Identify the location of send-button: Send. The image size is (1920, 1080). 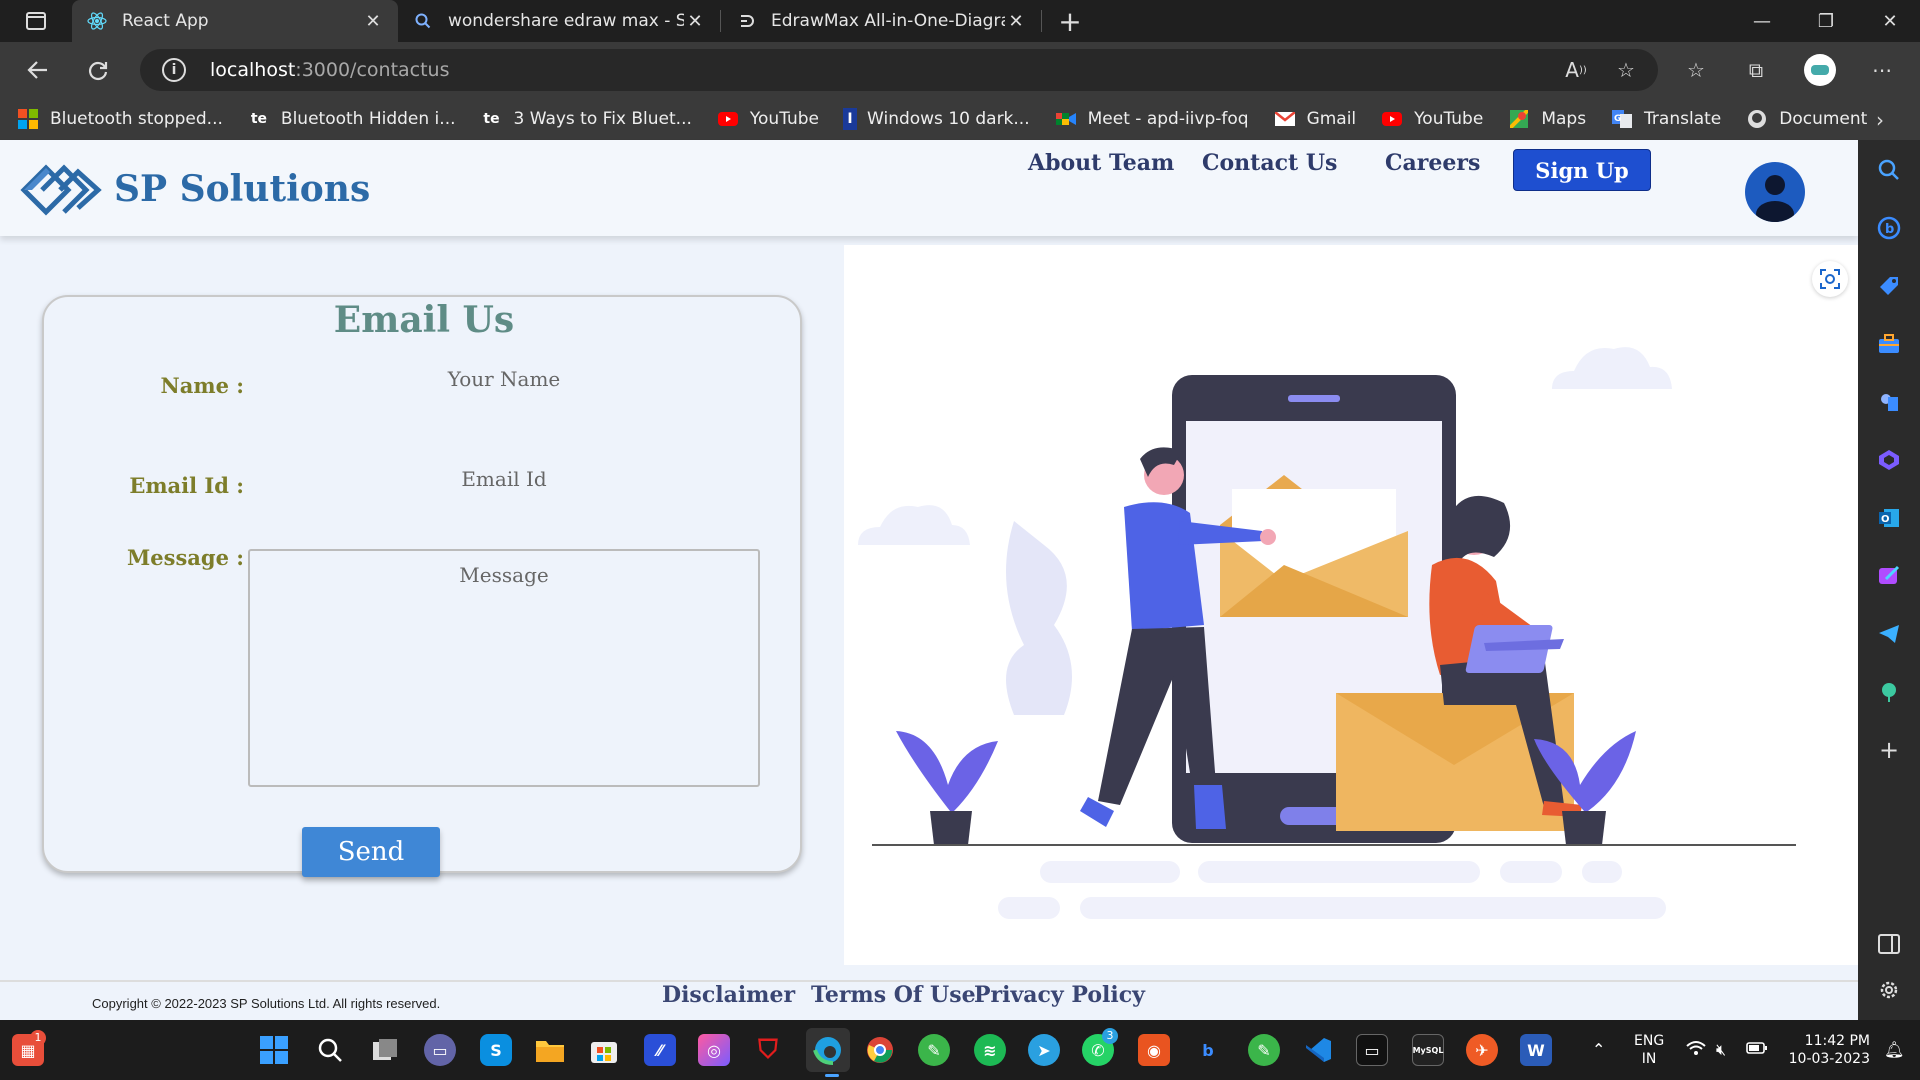
(371, 852).